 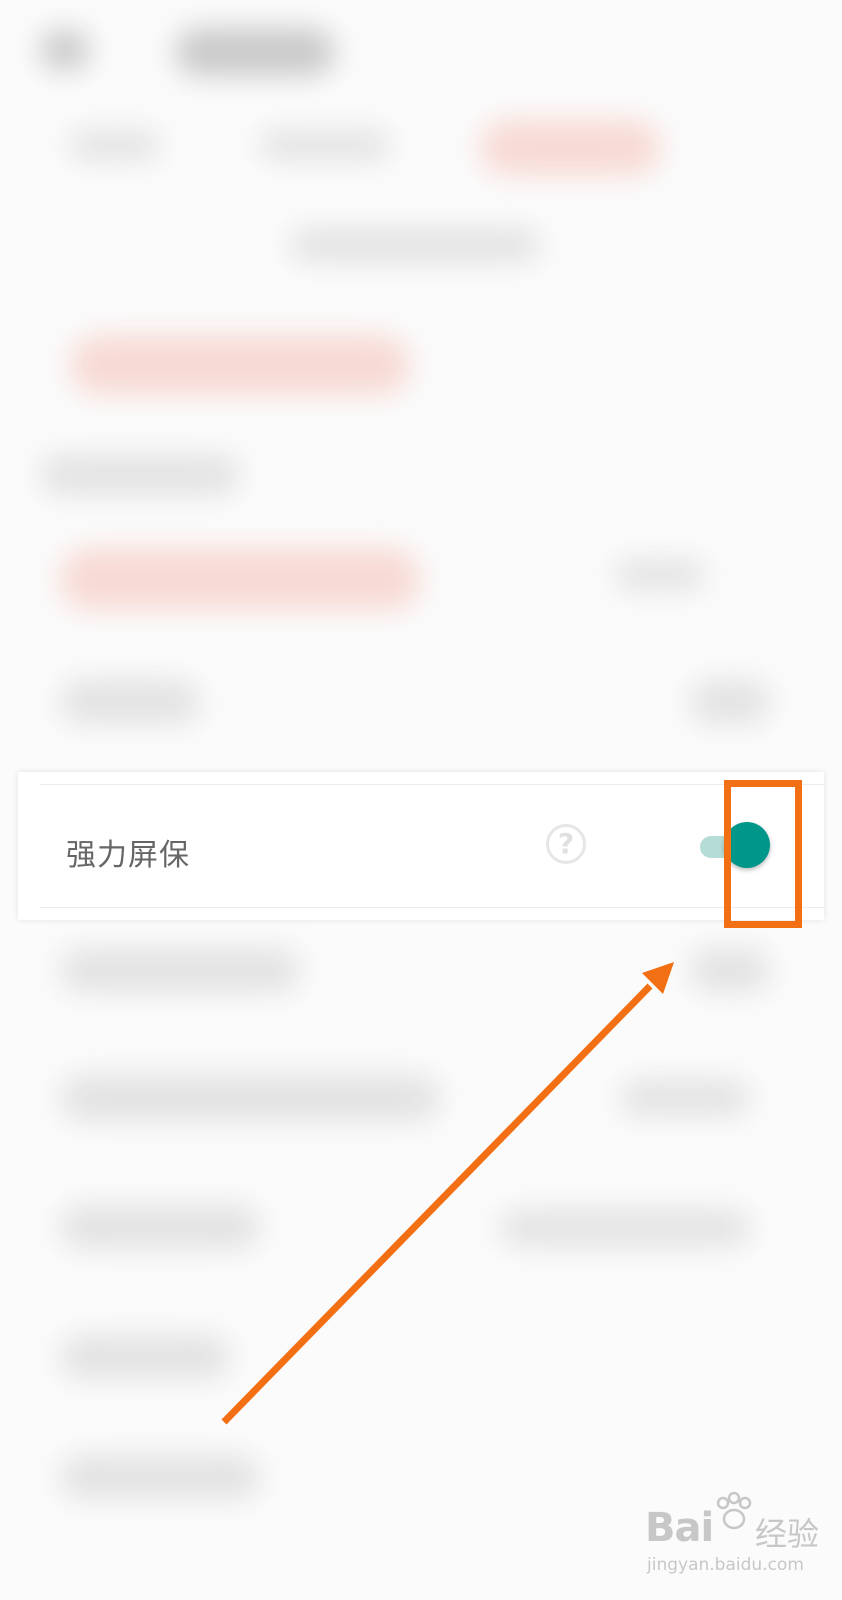 I want to click on watermark-cn-text: 经验, so click(x=787, y=1534).